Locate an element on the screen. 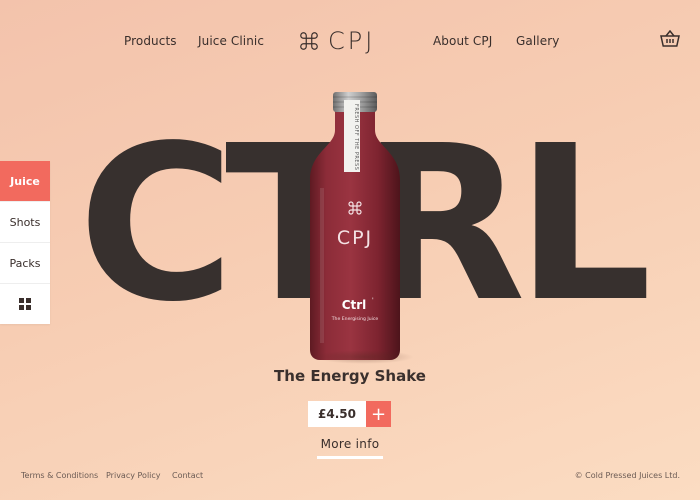 The image size is (700, 500). side-item-grid is located at coordinates (25, 304).